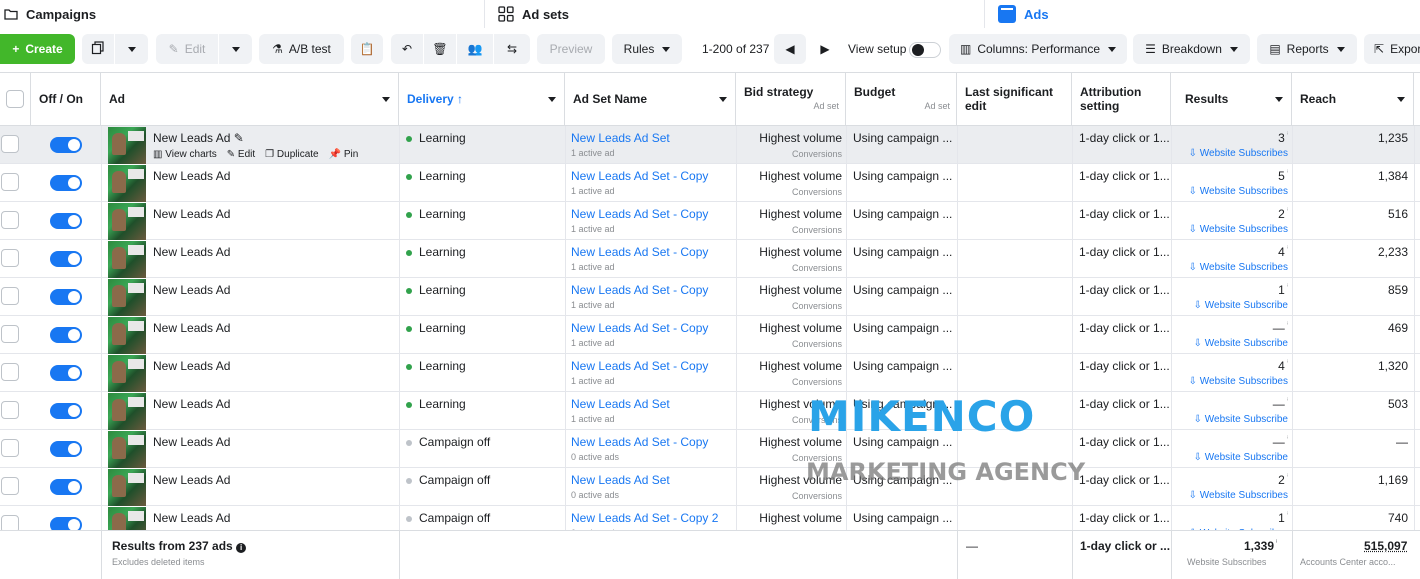 The height and width of the screenshot is (579, 1420). I want to click on tab-adsets: Ad sets, so click(533, 14).